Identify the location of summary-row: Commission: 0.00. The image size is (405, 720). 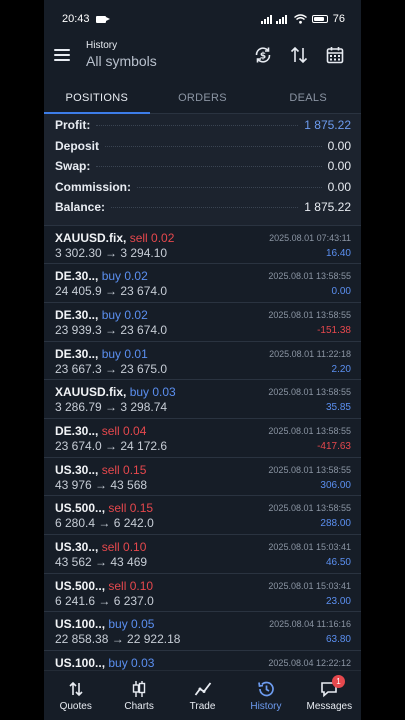
(203, 190).